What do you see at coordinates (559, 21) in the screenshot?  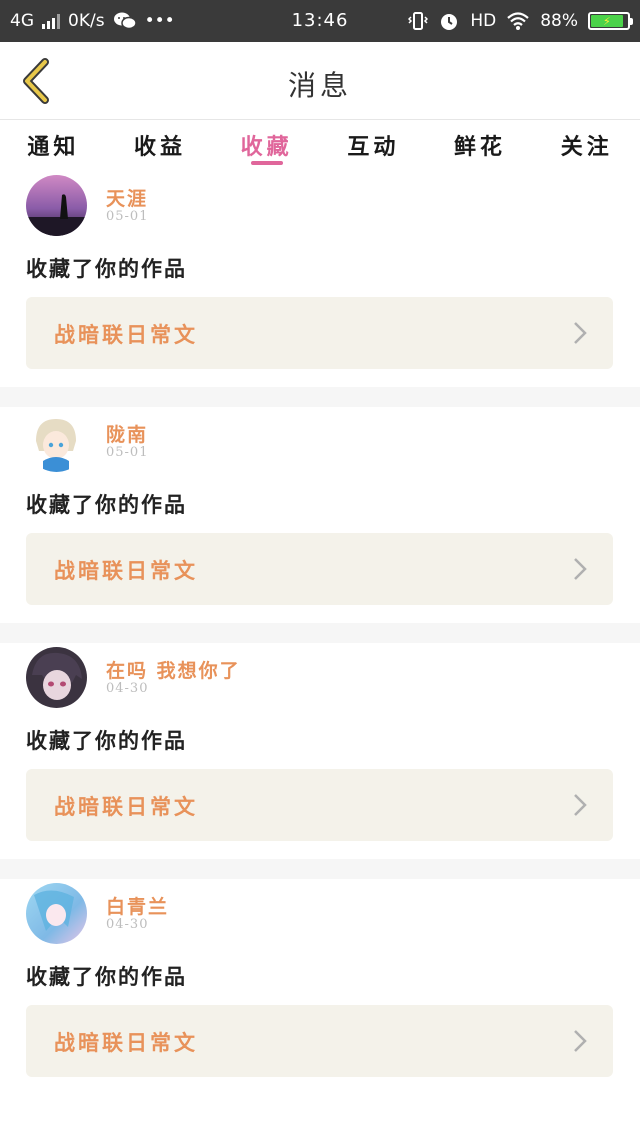 I see `battery-percent: 88%` at bounding box center [559, 21].